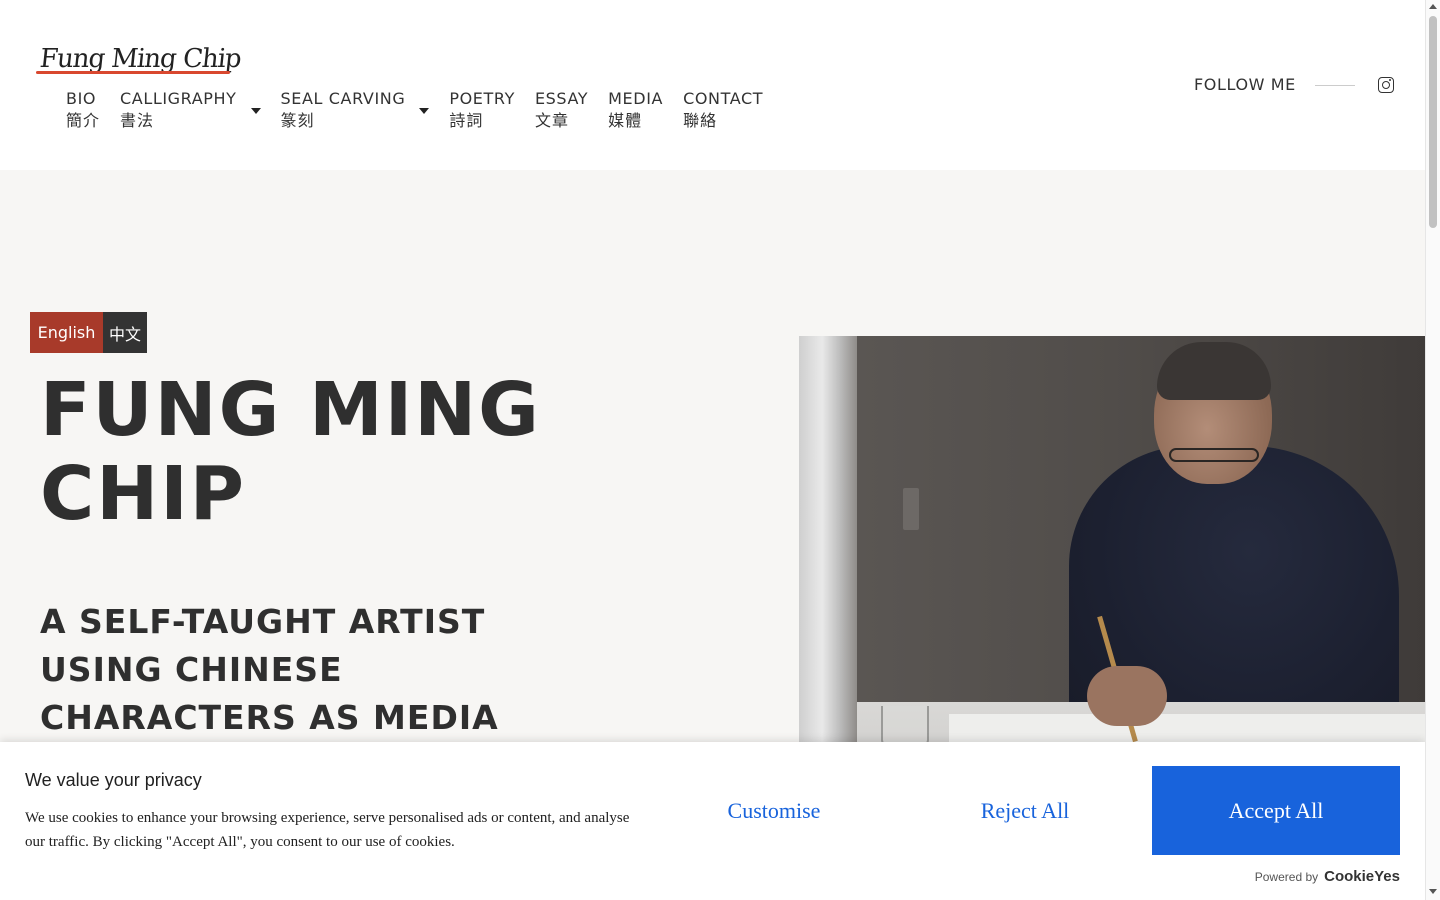 The image size is (1440, 900). Describe the element at coordinates (1335, 85) in the screenshot. I see `follow-divider` at that location.